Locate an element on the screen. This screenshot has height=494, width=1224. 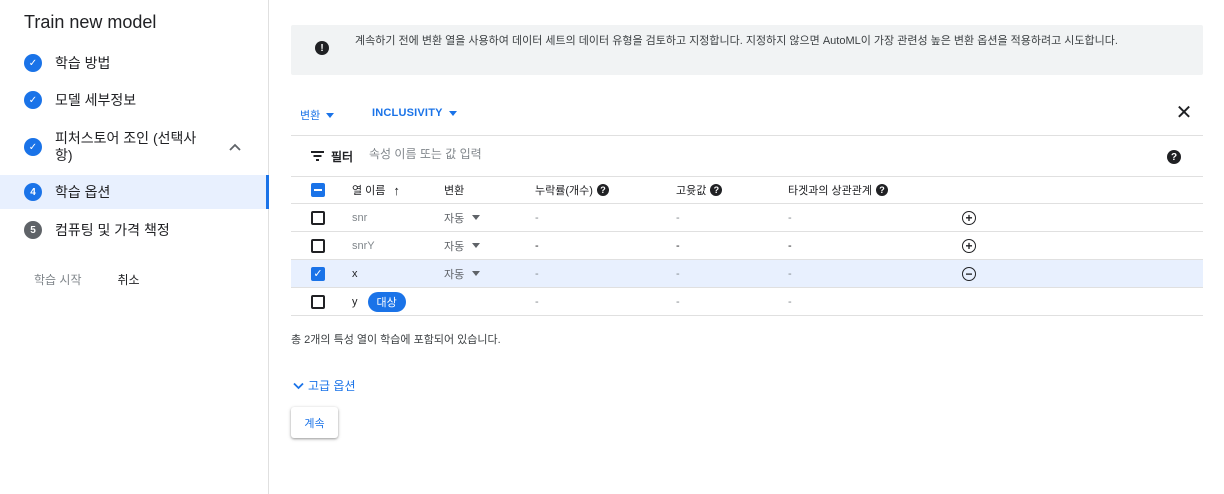
header-missing-label: 누락률(개수) is located at coordinates (564, 191).